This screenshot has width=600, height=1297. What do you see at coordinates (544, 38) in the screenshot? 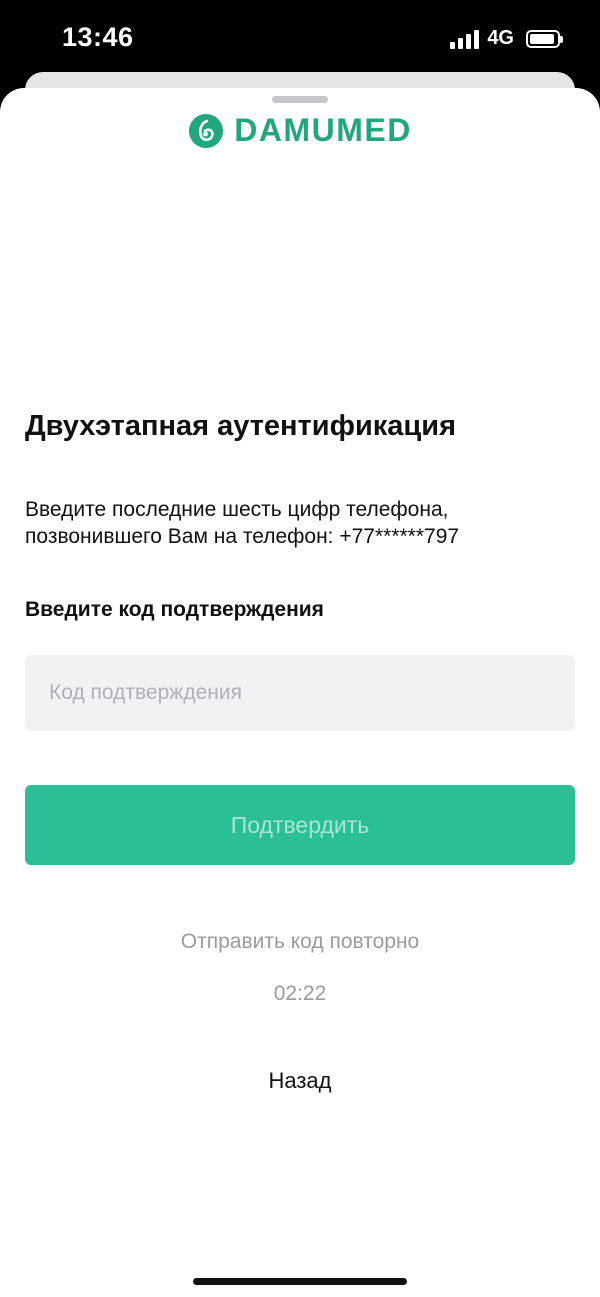
I see `battery-icon` at bounding box center [544, 38].